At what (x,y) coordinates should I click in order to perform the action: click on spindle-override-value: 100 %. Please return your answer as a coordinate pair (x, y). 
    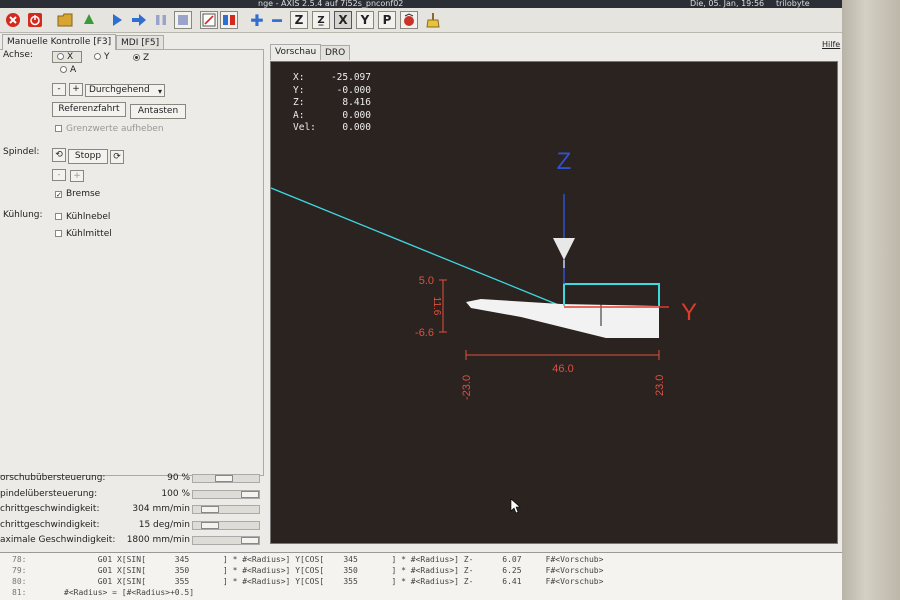
    Looking at the image, I should click on (175, 494).